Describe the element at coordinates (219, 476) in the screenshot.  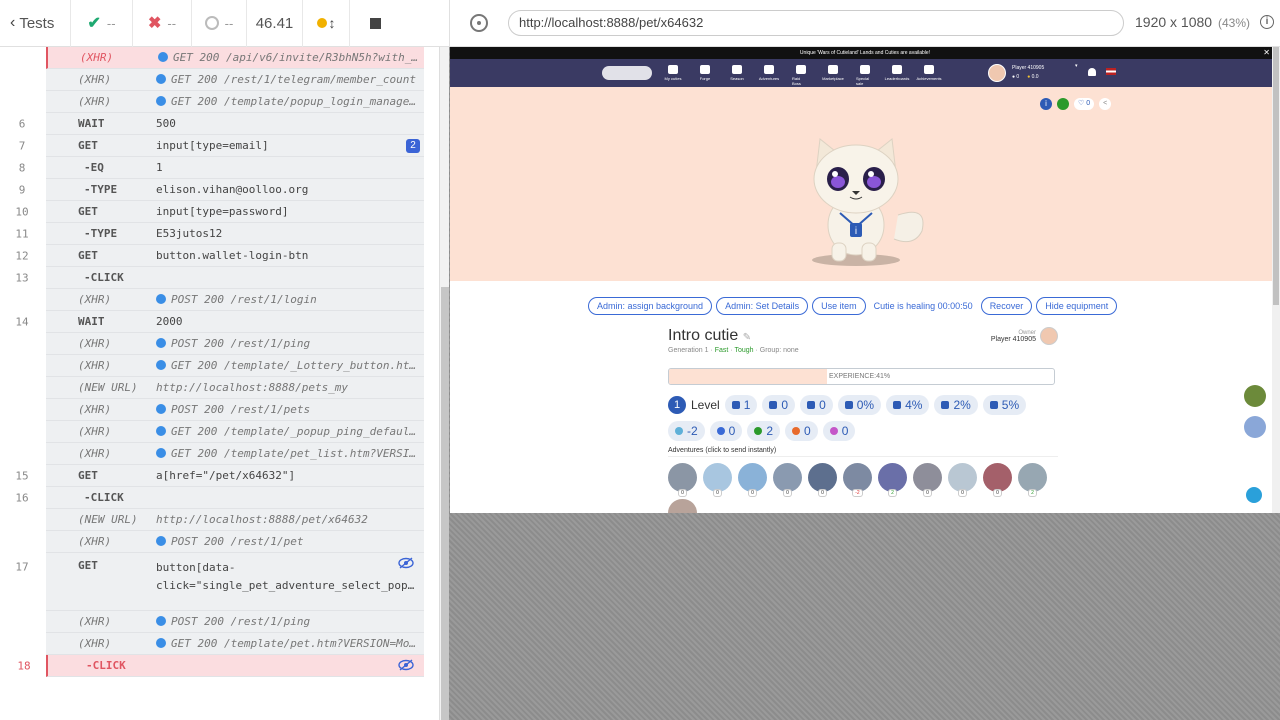
I see `command-row: 15 GET a[href="/pet/x64632"]` at that location.